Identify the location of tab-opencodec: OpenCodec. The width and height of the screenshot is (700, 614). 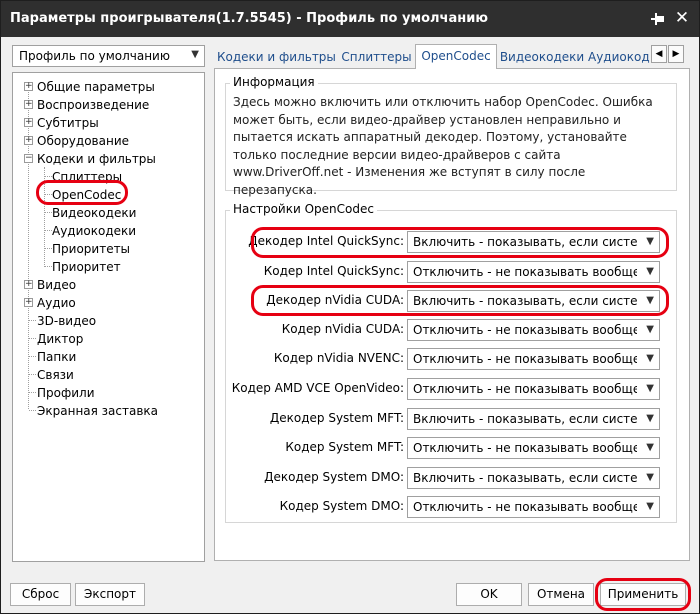
(456, 56).